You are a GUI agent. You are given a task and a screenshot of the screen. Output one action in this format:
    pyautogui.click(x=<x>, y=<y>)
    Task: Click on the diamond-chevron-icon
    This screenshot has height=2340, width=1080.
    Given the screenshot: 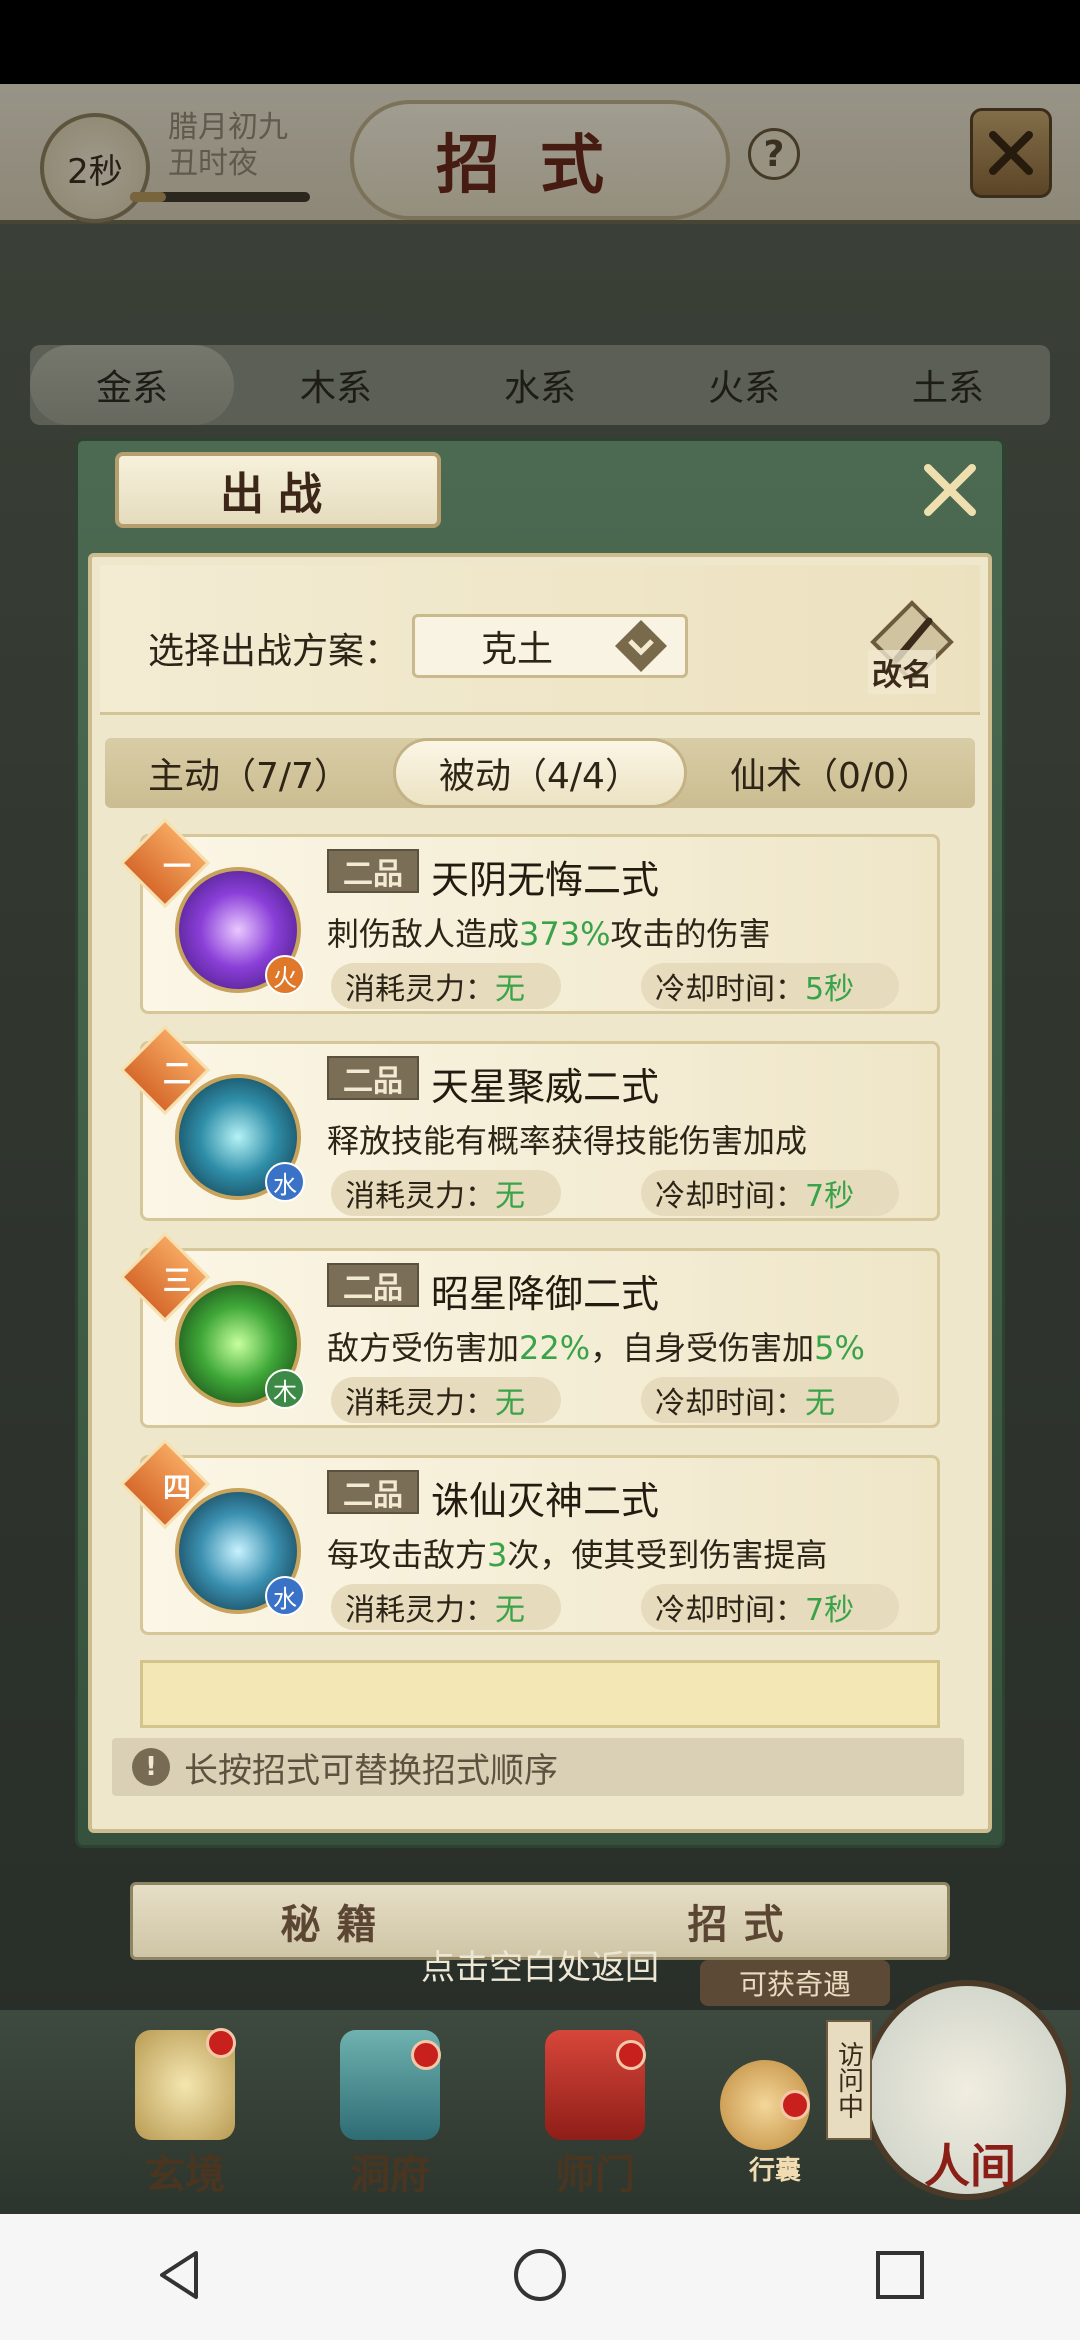 What is the action you would take?
    pyautogui.click(x=641, y=646)
    